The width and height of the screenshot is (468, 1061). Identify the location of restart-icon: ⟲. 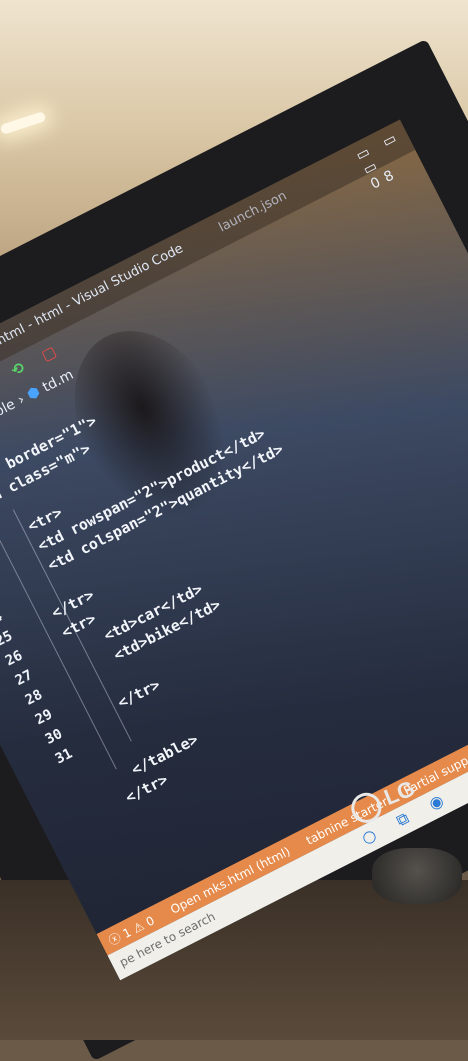
(17, 369).